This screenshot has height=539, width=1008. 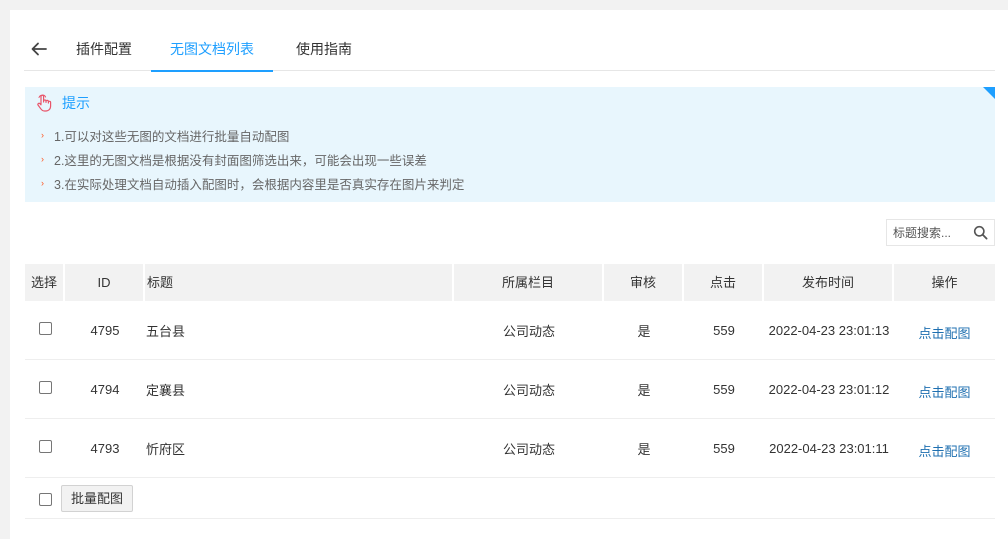 What do you see at coordinates (166, 390) in the screenshot?
I see `cell-title: 定襄县` at bounding box center [166, 390].